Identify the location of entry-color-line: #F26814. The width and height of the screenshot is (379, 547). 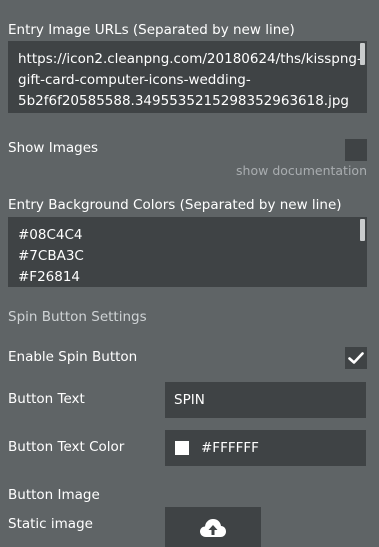
(49, 277).